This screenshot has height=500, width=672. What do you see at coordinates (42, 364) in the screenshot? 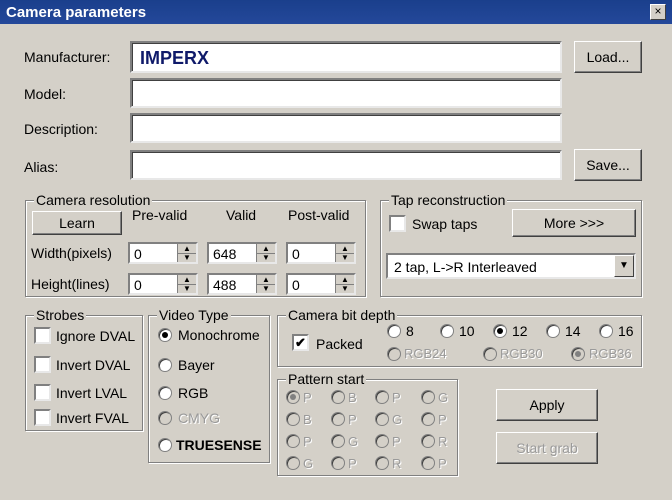
I see `invert-dval-checkbox` at bounding box center [42, 364].